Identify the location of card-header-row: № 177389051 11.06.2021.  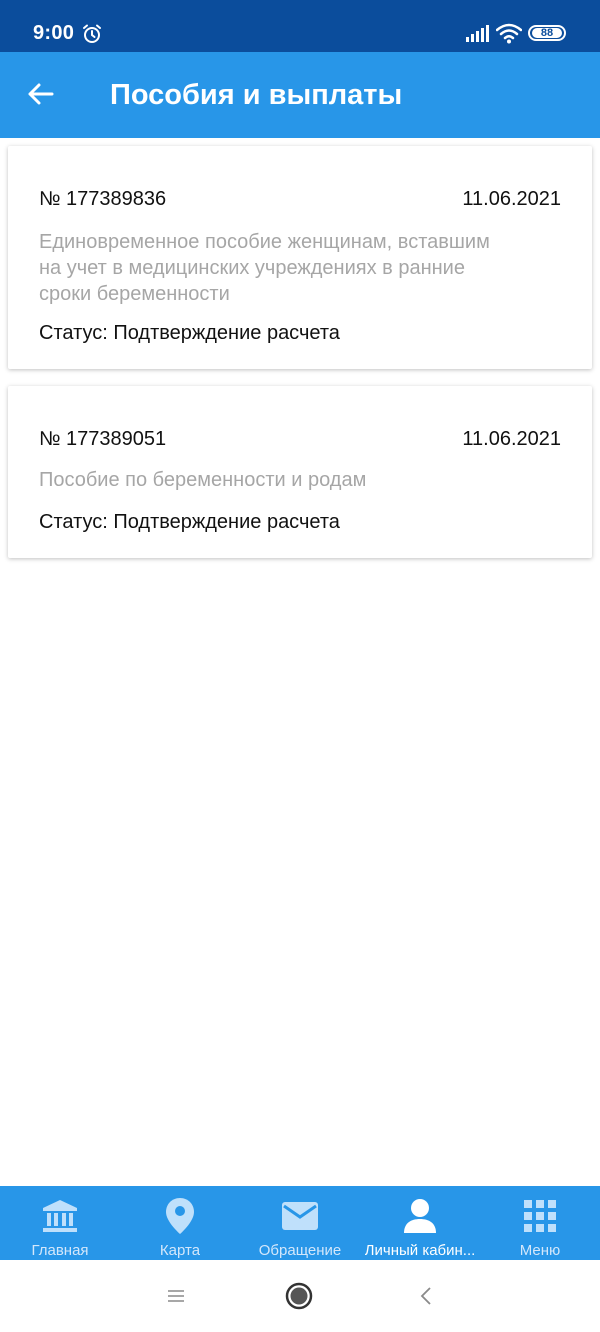
(300, 439).